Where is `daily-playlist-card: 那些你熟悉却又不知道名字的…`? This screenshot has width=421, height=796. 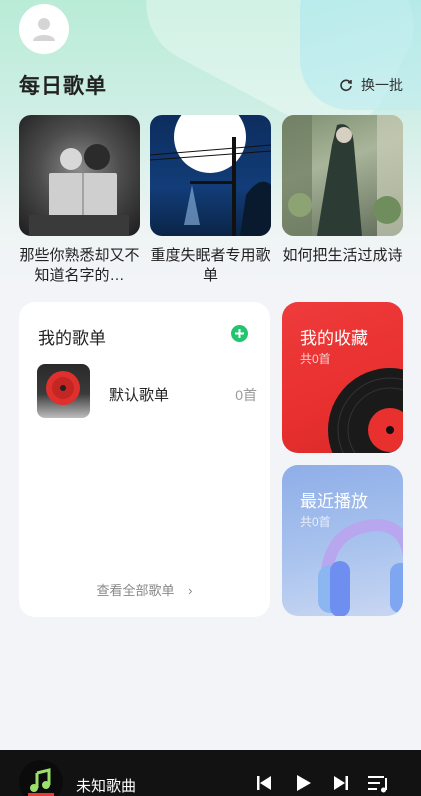
daily-playlist-card: 那些你熟悉却又不知道名字的… is located at coordinates (79, 200).